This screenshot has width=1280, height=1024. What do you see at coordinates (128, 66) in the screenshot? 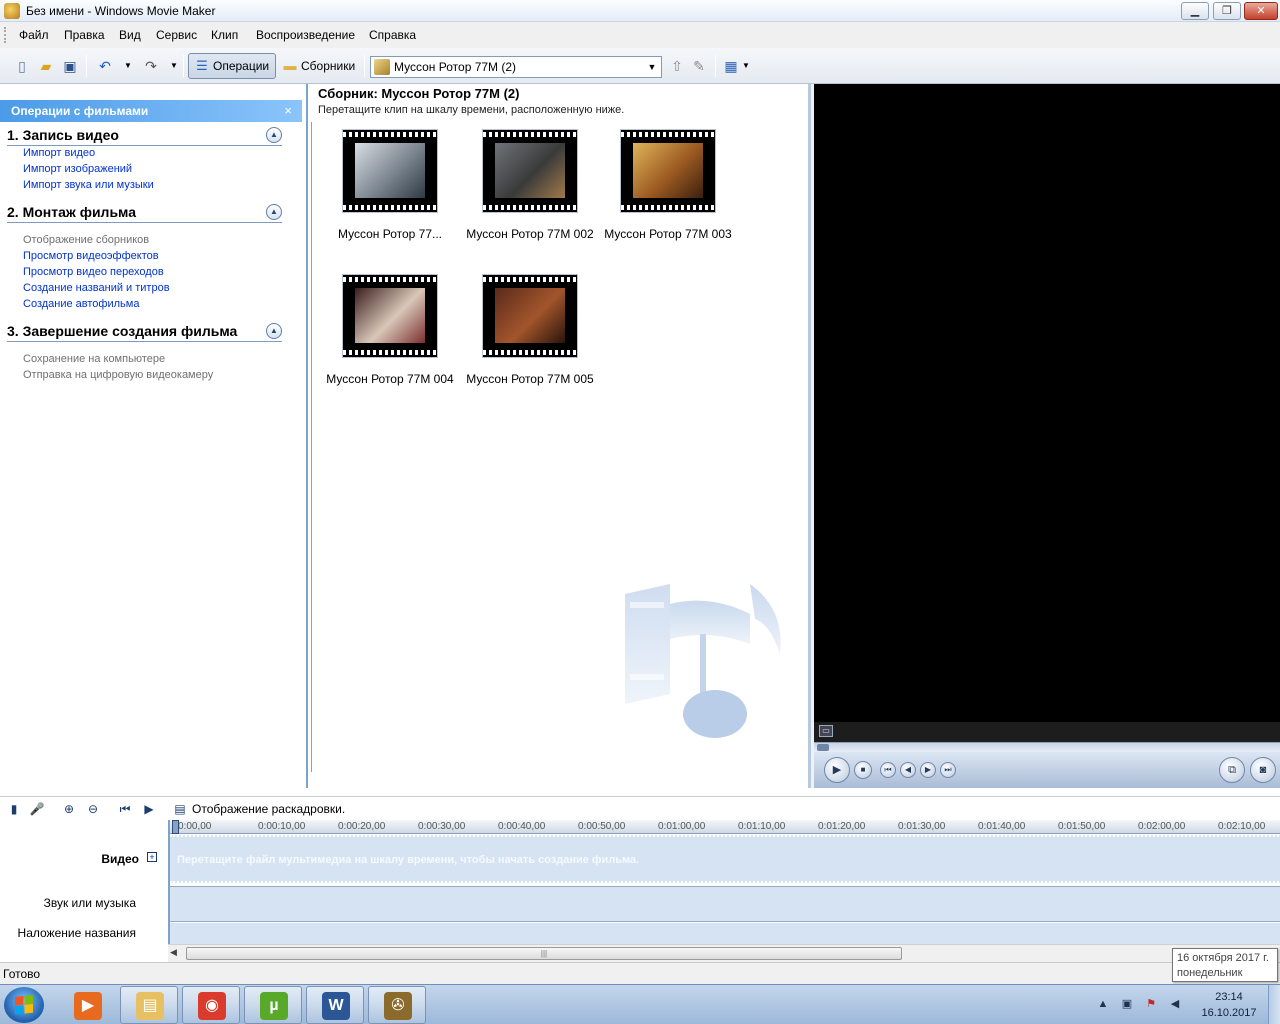
I see `undo-dropdown-icon: ▼` at bounding box center [128, 66].